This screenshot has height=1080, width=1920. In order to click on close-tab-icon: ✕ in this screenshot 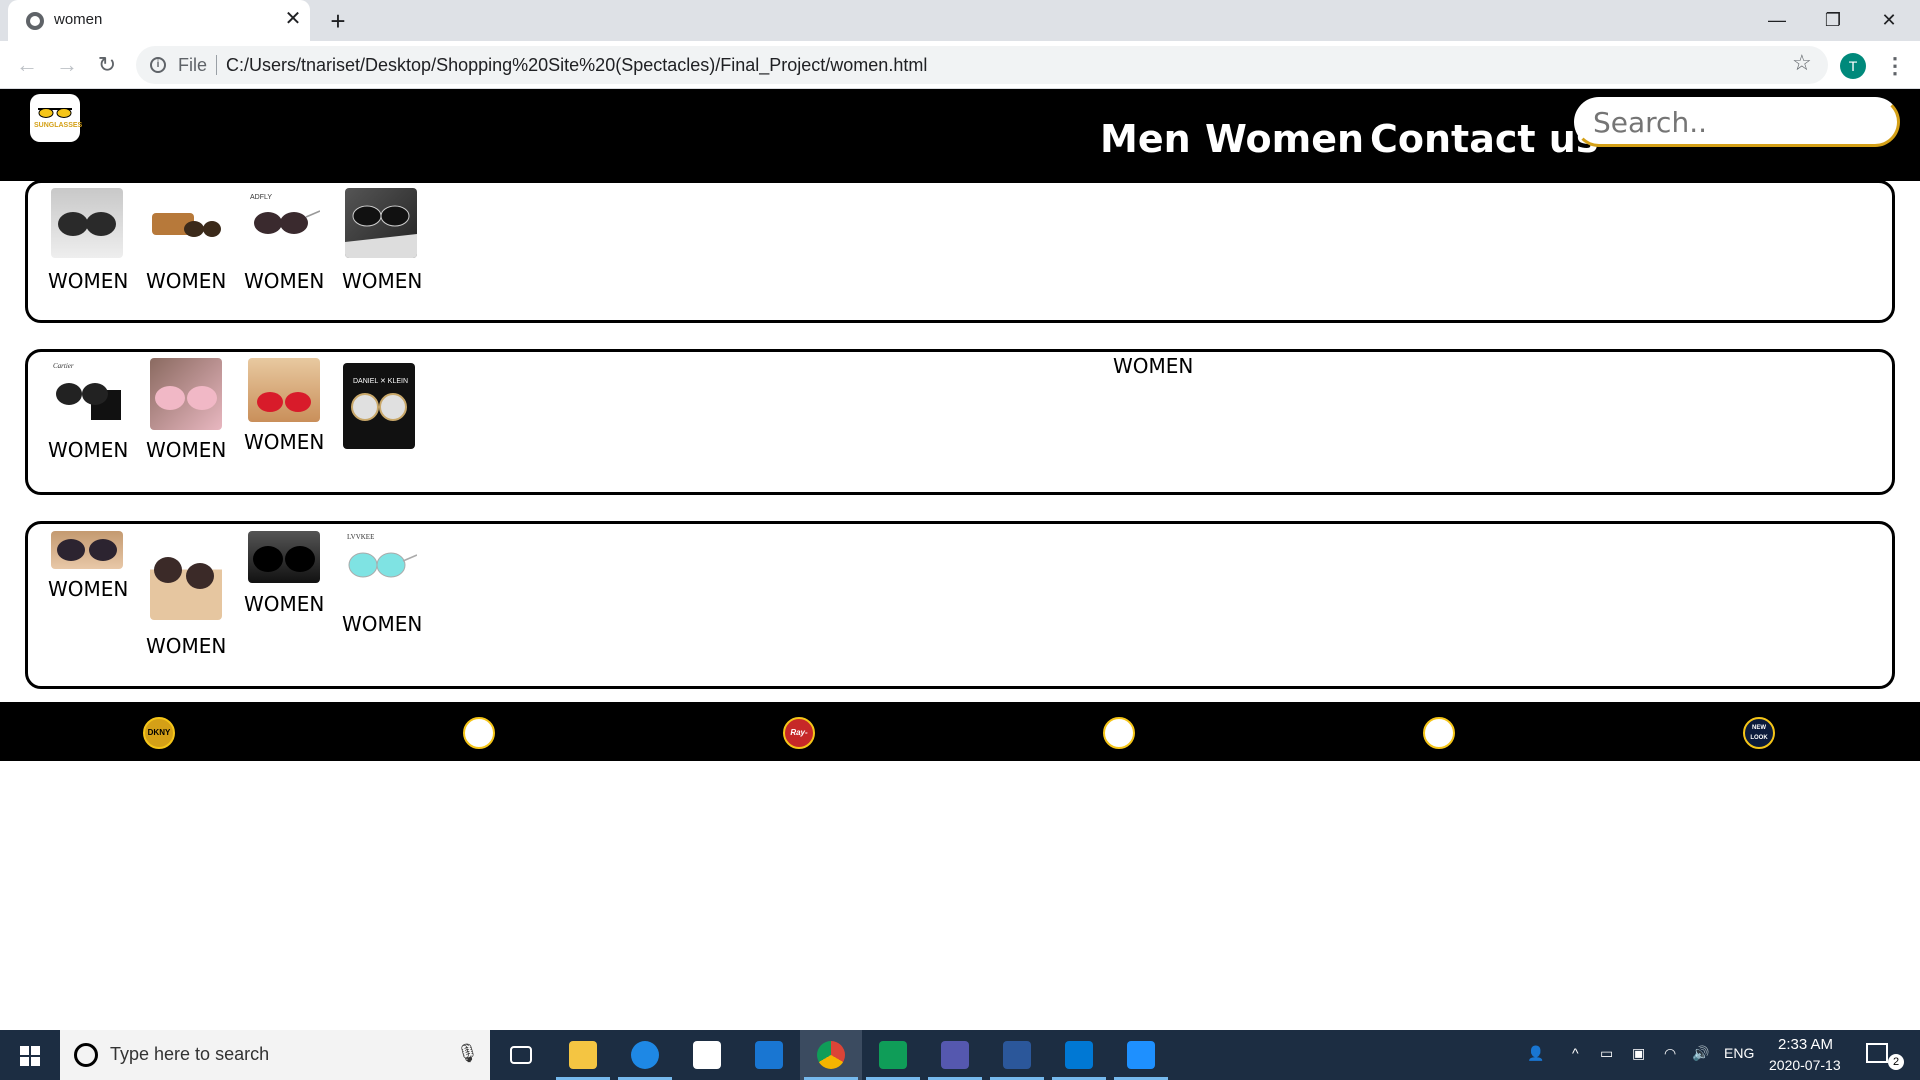, I will do `click(293, 19)`.